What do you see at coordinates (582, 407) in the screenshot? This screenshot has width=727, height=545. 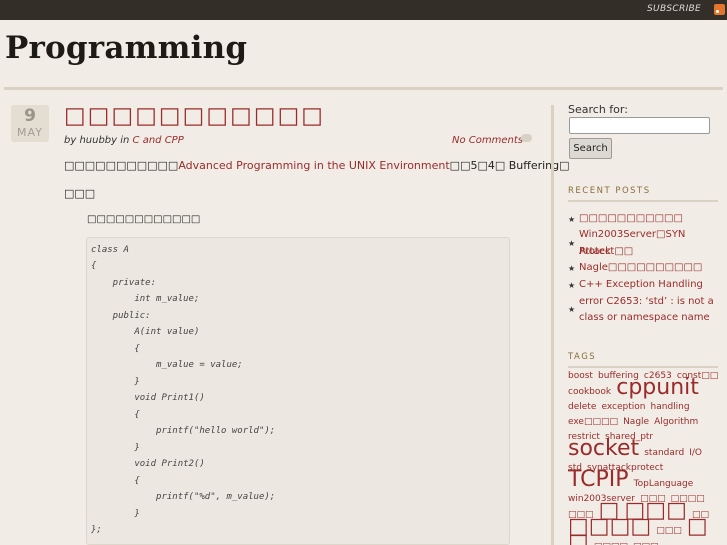 I see `tag-link: delete` at bounding box center [582, 407].